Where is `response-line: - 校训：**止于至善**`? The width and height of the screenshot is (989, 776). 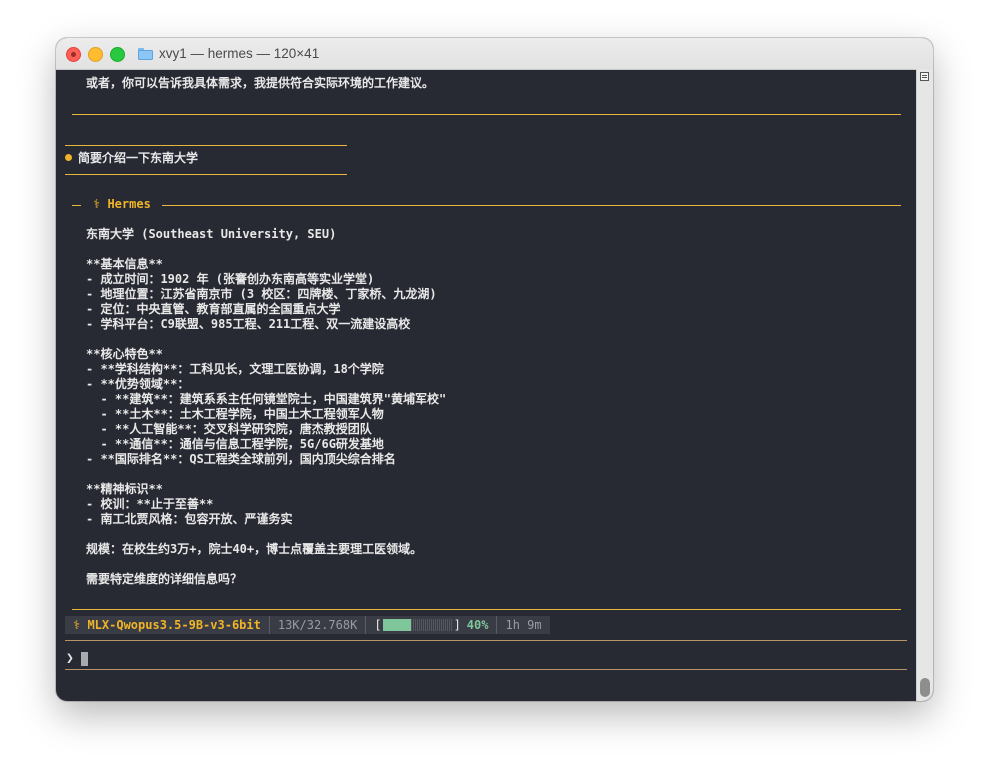 response-line: - 校训：**止于至善** is located at coordinates (150, 504).